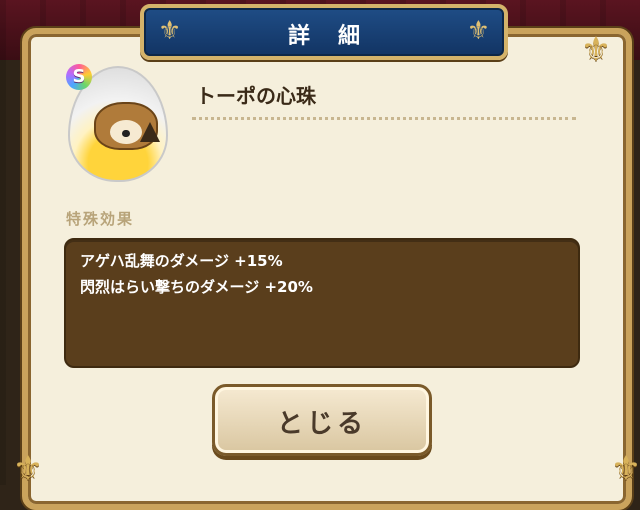  What do you see at coordinates (256, 96) in the screenshot?
I see `item-name: トーポの心珠` at bounding box center [256, 96].